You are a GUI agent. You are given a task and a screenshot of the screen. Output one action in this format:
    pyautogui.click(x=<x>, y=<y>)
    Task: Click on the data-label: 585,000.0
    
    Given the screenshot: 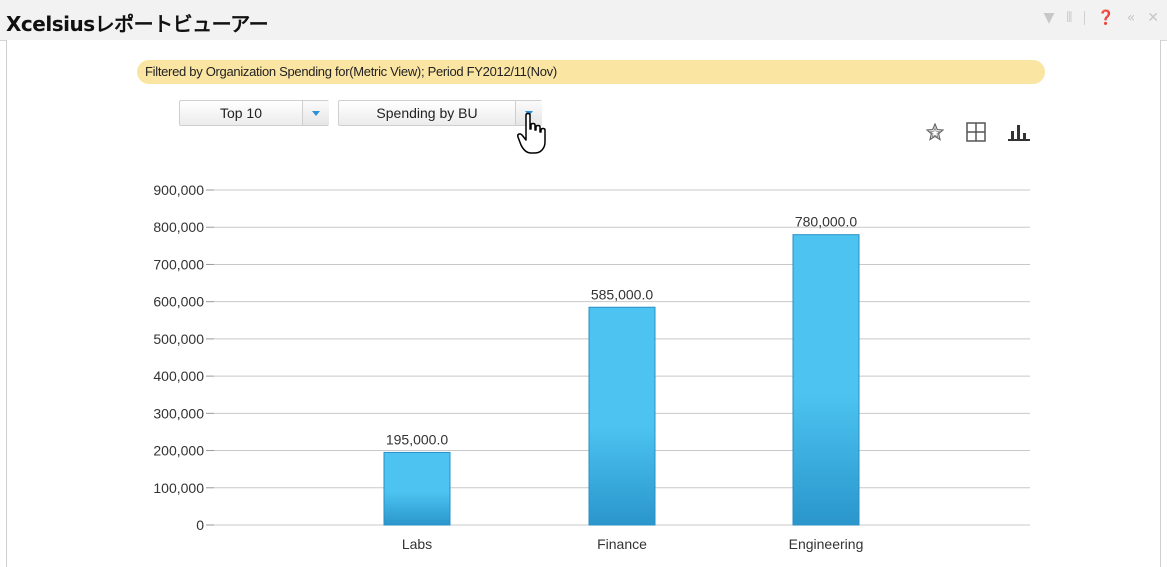 What is the action you would take?
    pyautogui.click(x=622, y=294)
    